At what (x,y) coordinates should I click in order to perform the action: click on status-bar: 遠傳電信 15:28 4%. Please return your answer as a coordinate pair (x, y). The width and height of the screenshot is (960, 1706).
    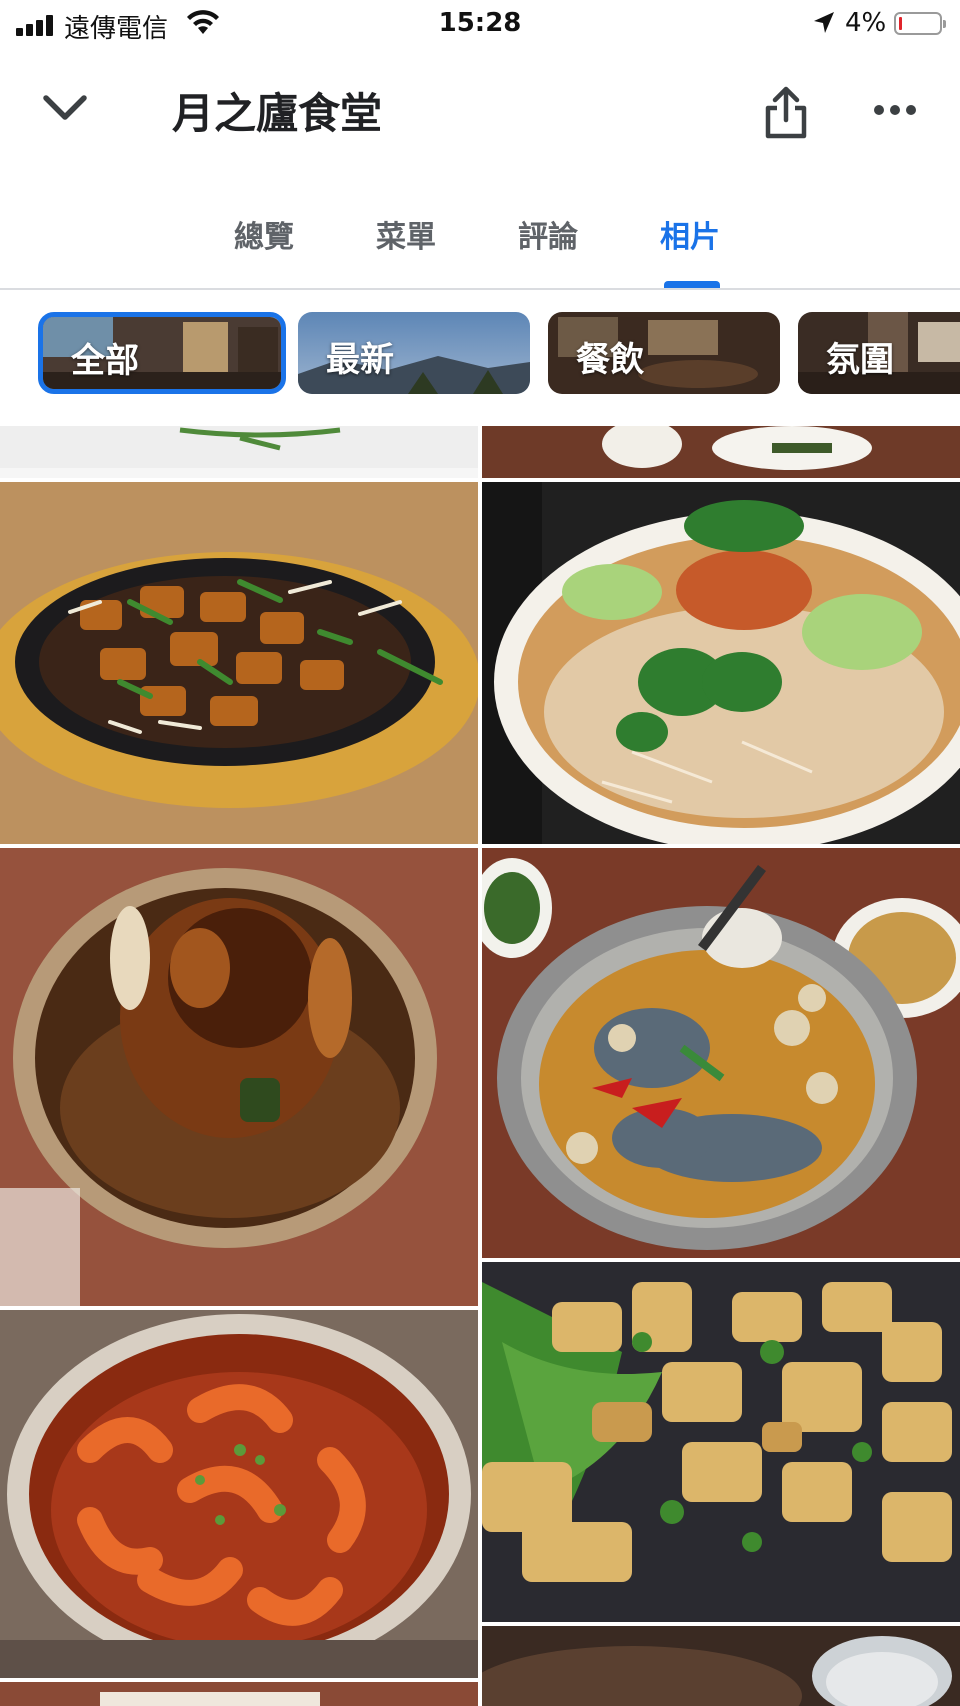
    Looking at the image, I should click on (480, 25).